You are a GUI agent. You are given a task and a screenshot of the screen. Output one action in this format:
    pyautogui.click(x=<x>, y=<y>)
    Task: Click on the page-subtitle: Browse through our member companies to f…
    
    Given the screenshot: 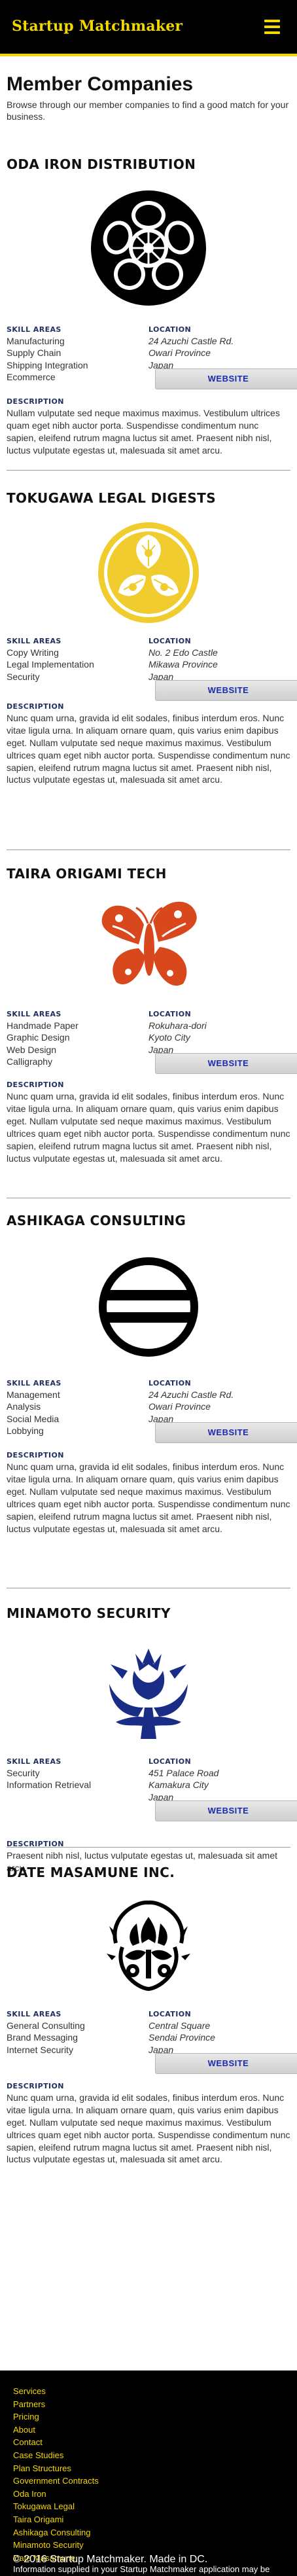 What is the action you would take?
    pyautogui.click(x=148, y=110)
    